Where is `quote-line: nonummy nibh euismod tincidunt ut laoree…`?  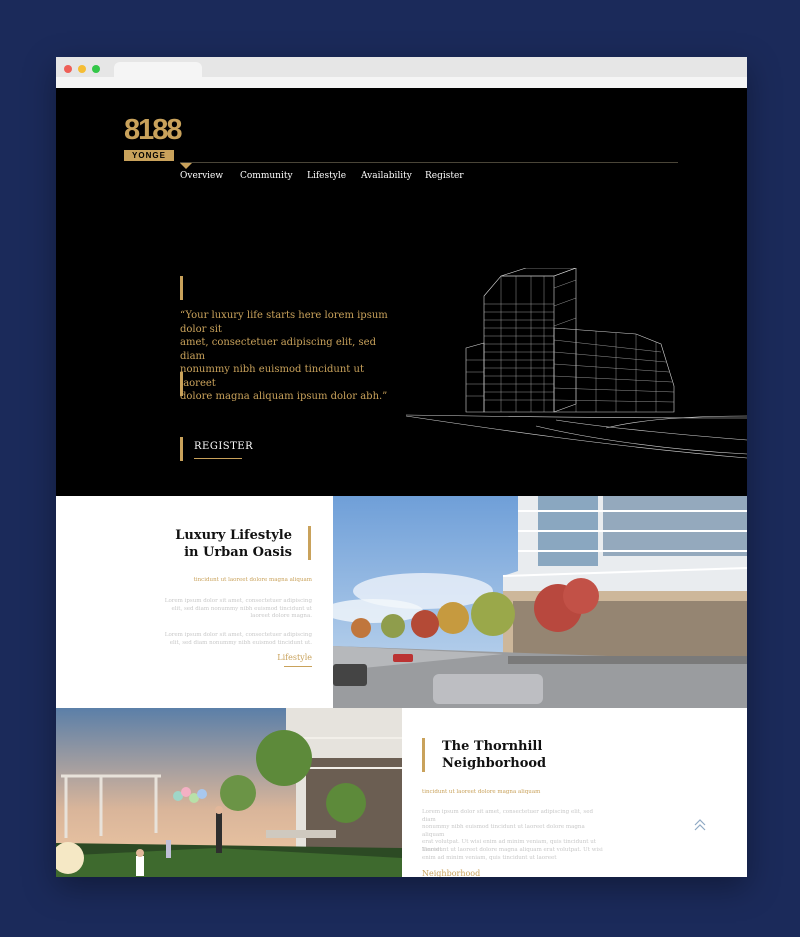 quote-line: nonummy nibh euismod tincidunt ut laoree… is located at coordinates (272, 376).